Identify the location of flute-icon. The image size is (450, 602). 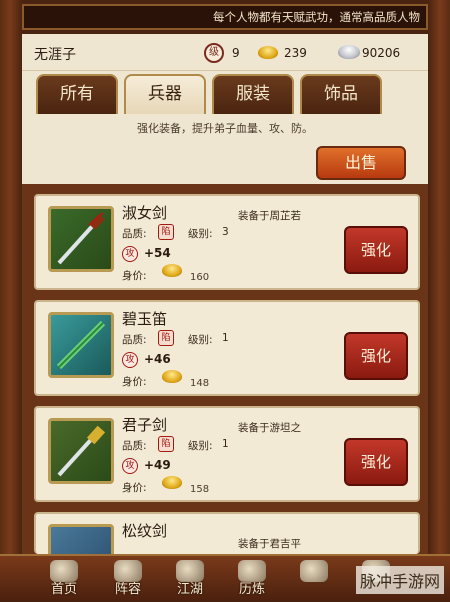
(81, 345).